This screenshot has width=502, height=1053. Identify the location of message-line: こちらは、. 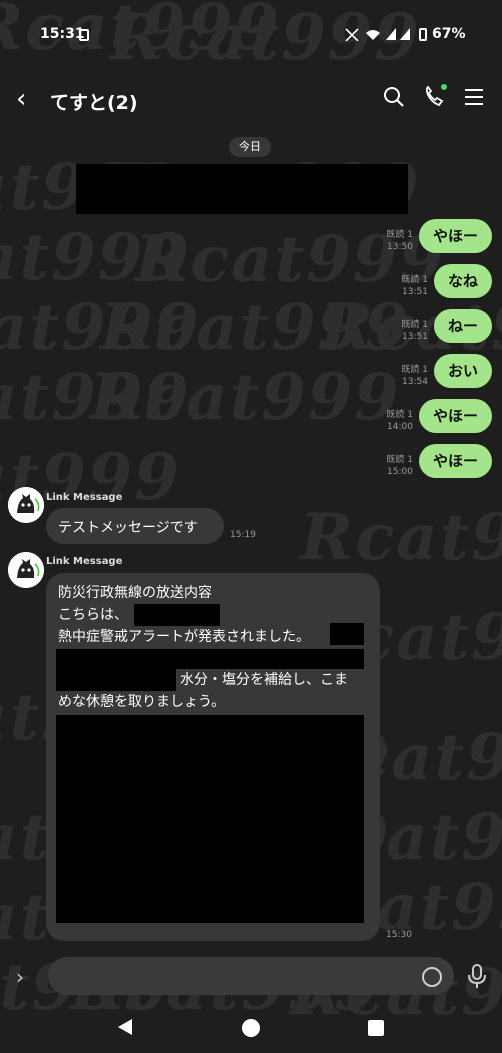
(93, 615).